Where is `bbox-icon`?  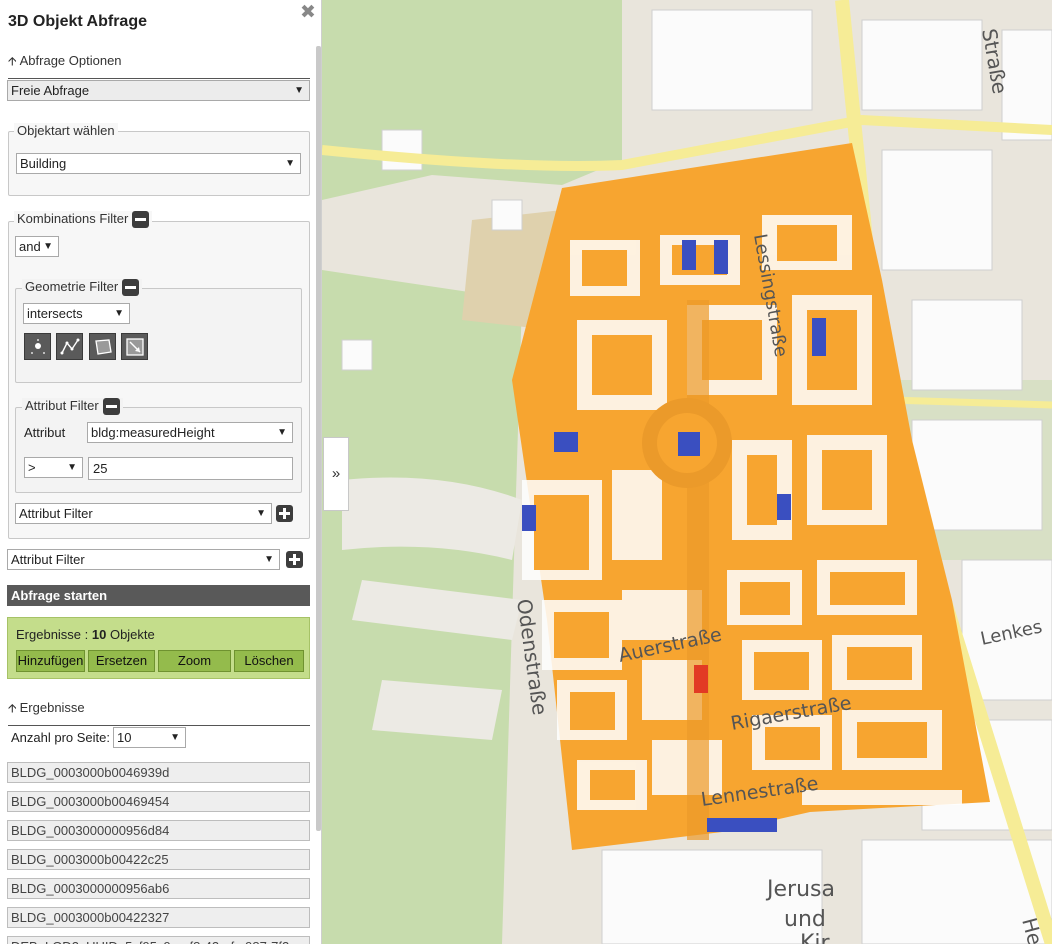
bbox-icon is located at coordinates (135, 347).